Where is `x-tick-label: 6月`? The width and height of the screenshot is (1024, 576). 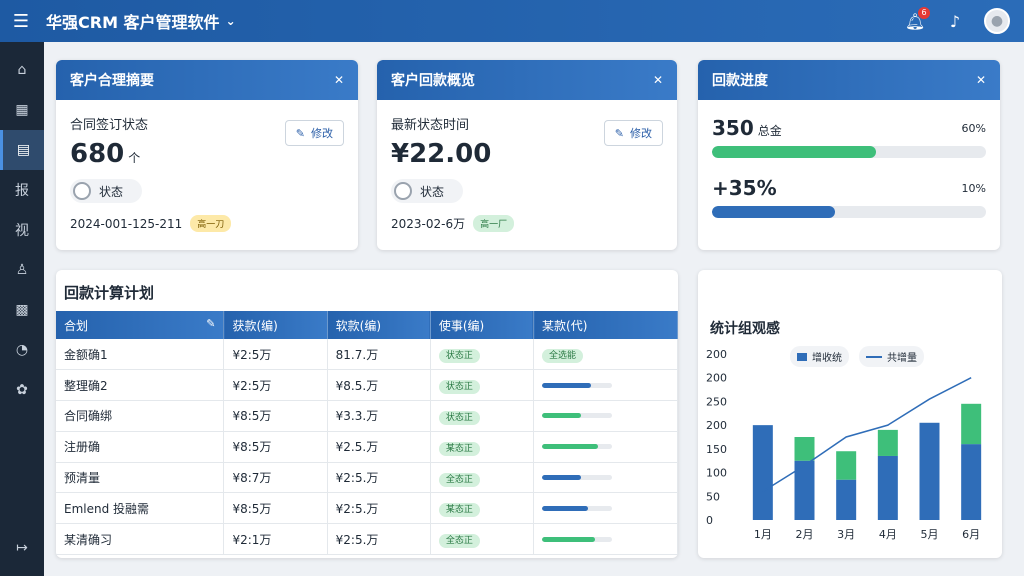
x-tick-label: 6月 is located at coordinates (971, 534).